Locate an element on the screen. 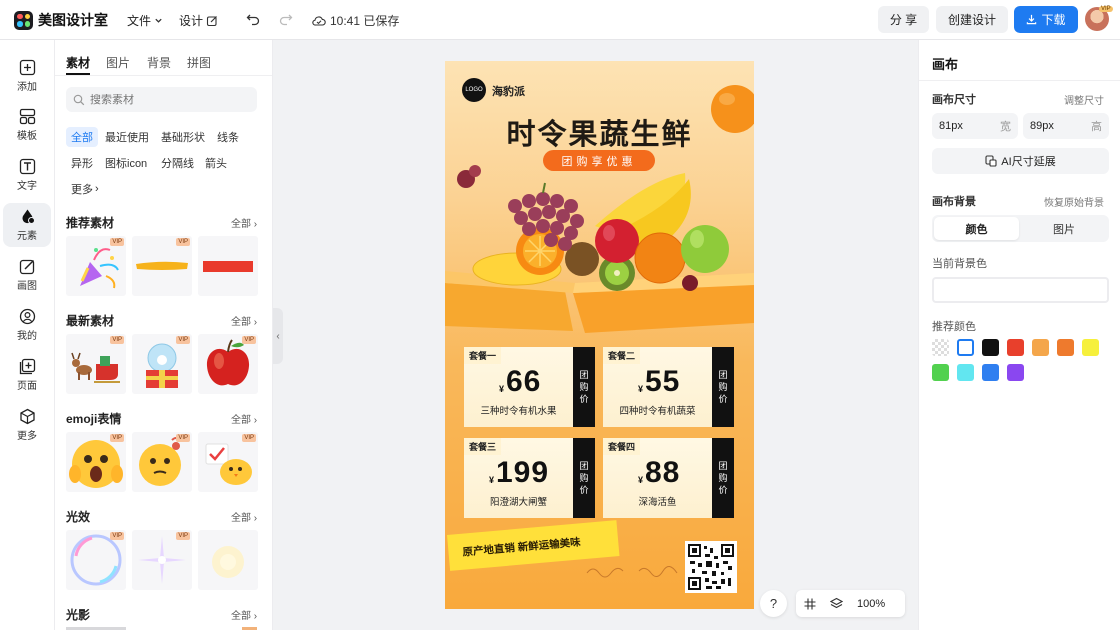 The image size is (1120, 630). swatch-light-orange is located at coordinates (1040, 347).